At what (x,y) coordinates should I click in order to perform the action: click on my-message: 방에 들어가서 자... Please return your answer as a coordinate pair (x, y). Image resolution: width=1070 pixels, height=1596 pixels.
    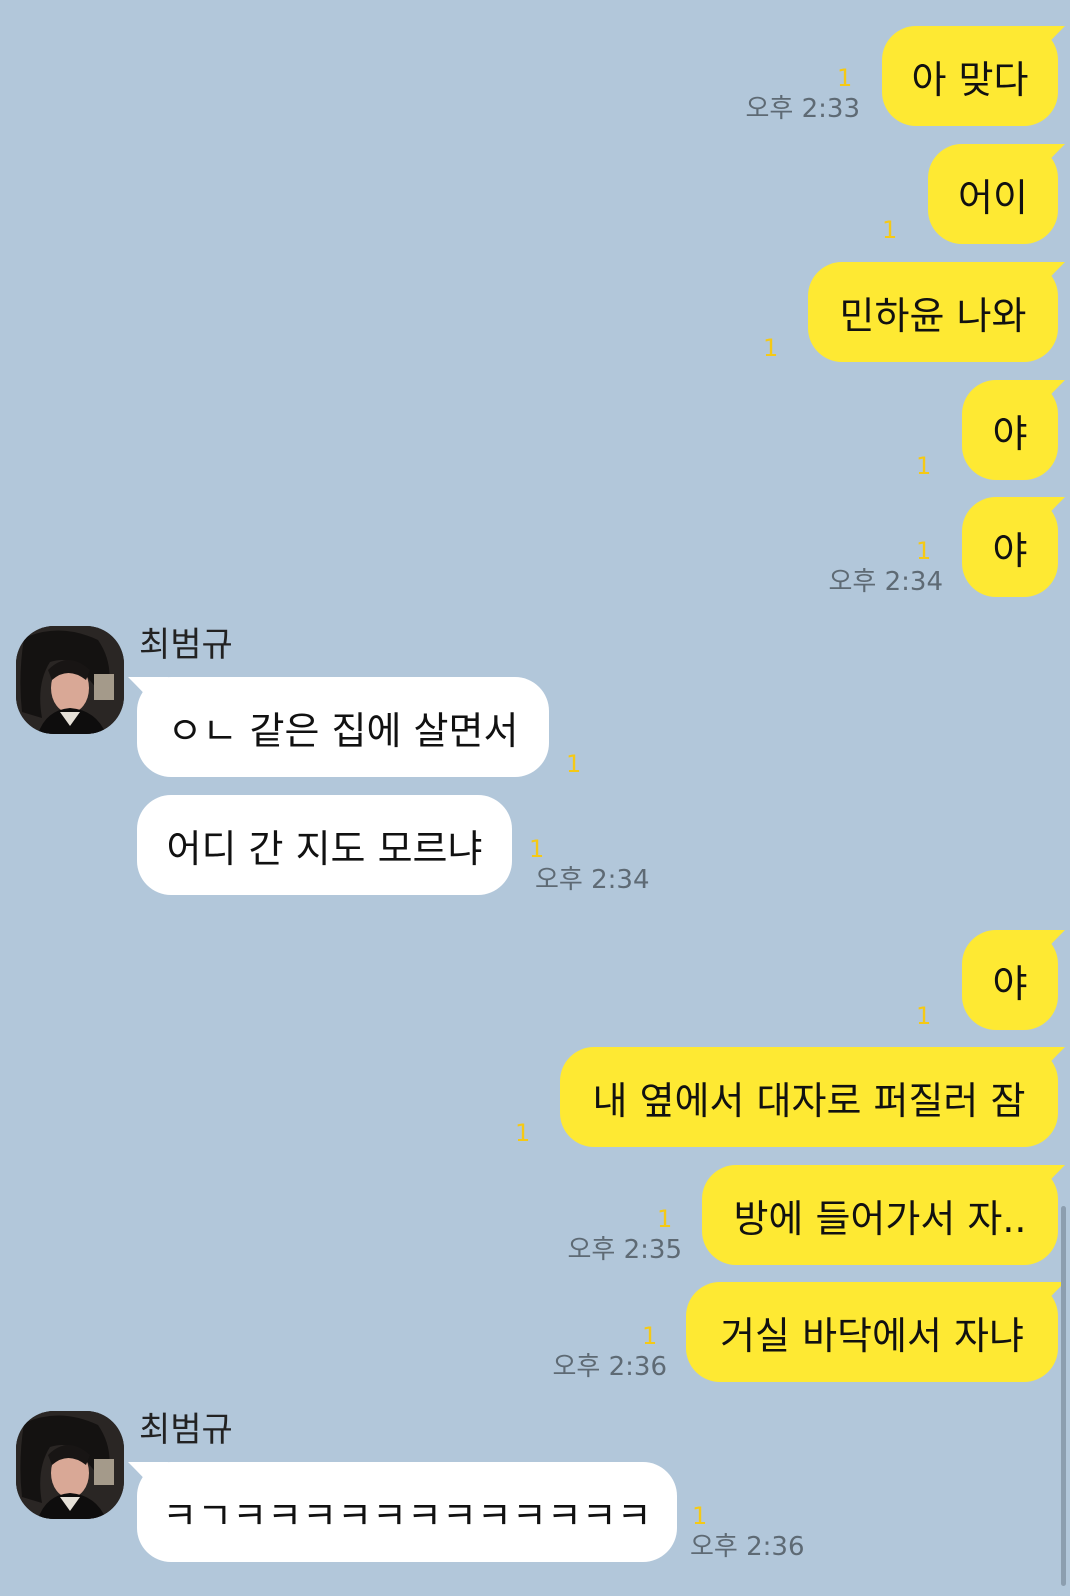
    Looking at the image, I should click on (880, 1215).